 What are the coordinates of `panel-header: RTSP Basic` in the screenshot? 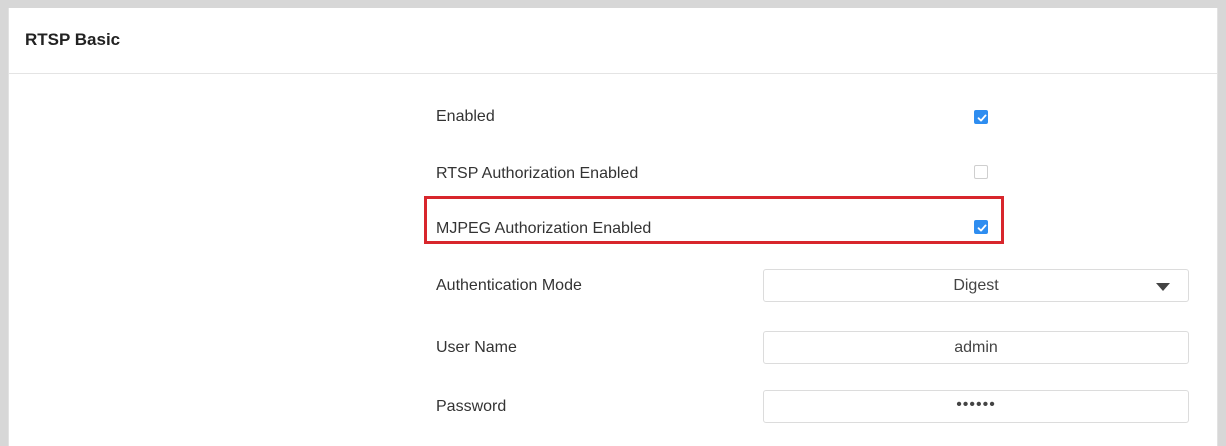 It's located at (613, 41).